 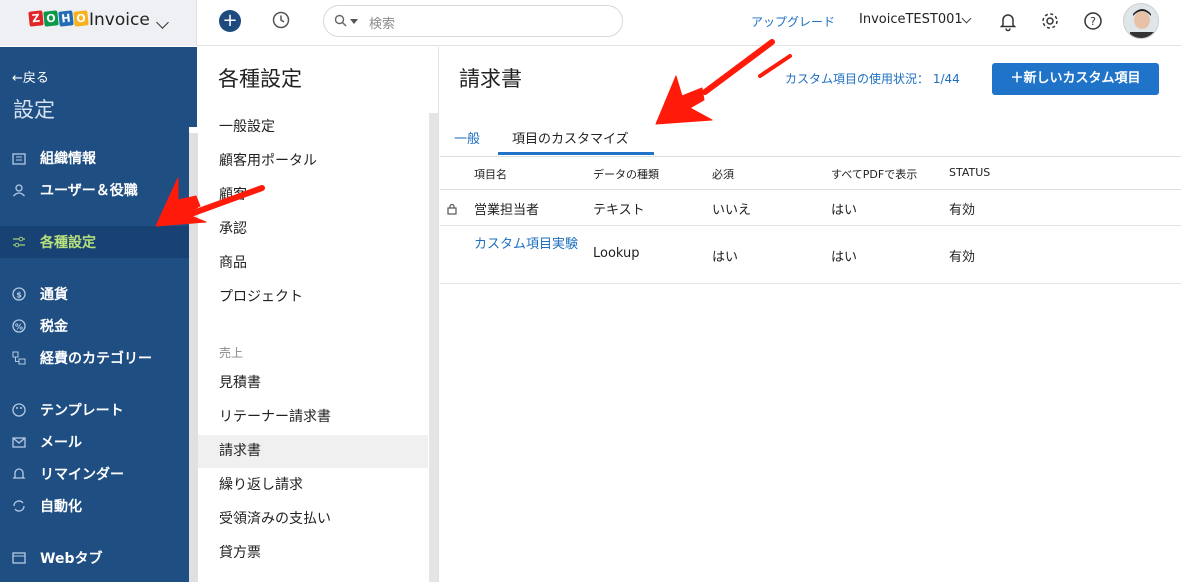 What do you see at coordinates (452, 209) in the screenshot?
I see `lock-icon` at bounding box center [452, 209].